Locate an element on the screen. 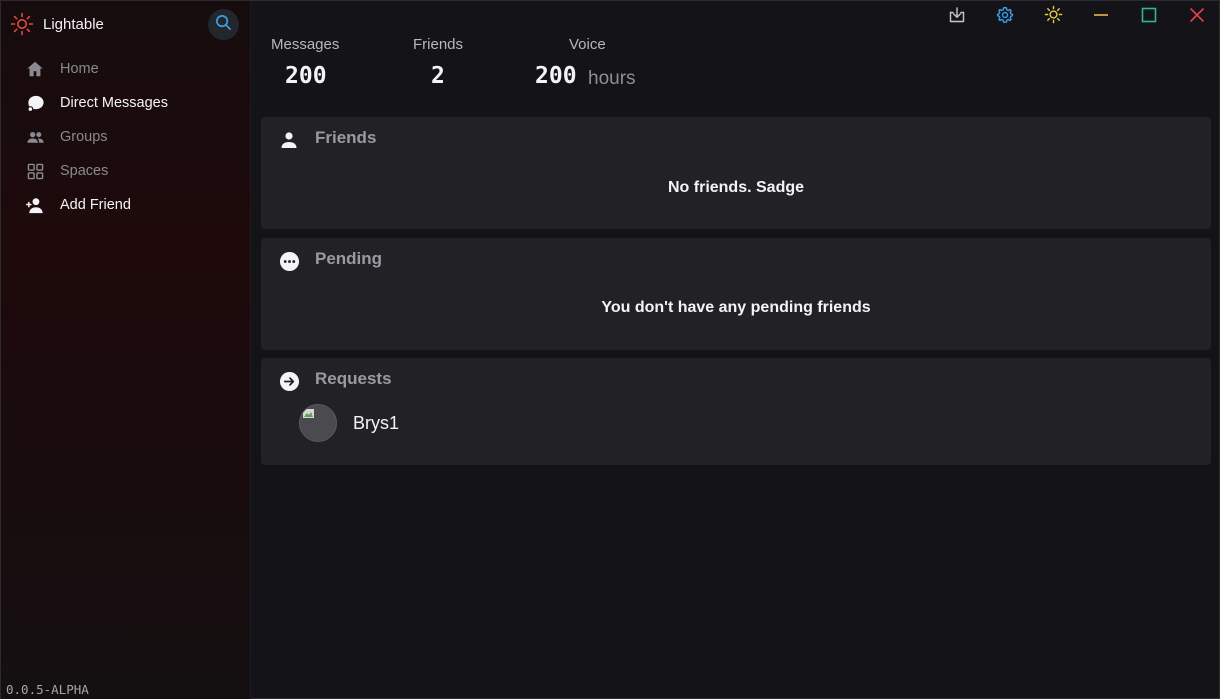 The width and height of the screenshot is (1220, 699). voice-stat-value: 200 is located at coordinates (556, 76).